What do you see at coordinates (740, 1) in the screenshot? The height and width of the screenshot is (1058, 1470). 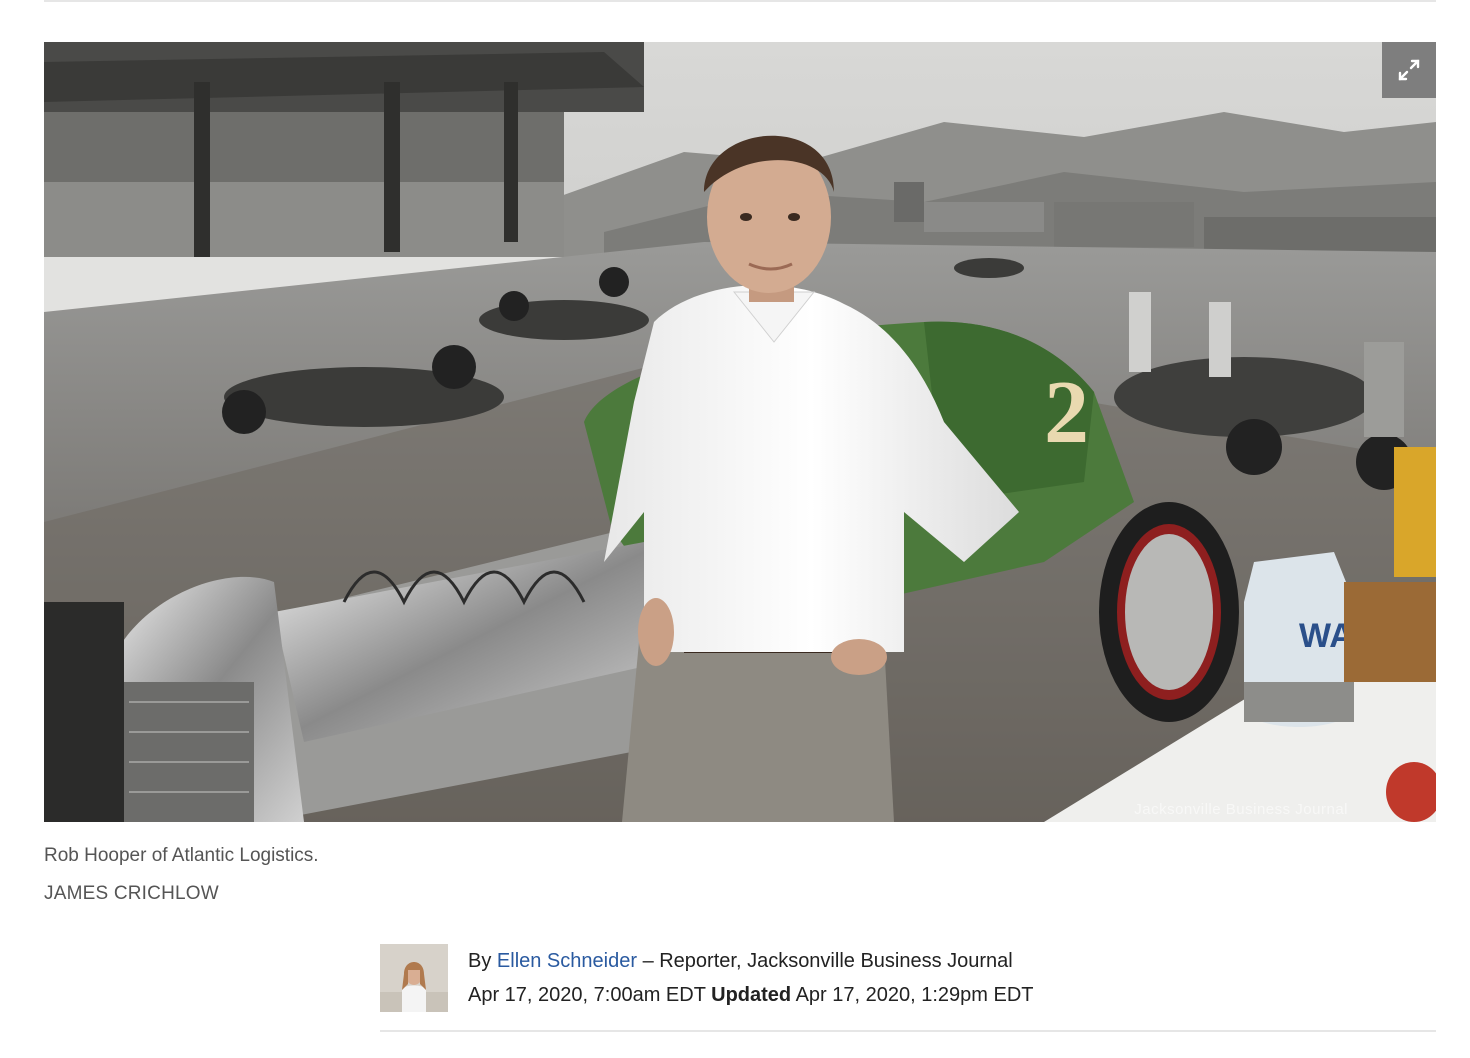 I see `top-divider` at bounding box center [740, 1].